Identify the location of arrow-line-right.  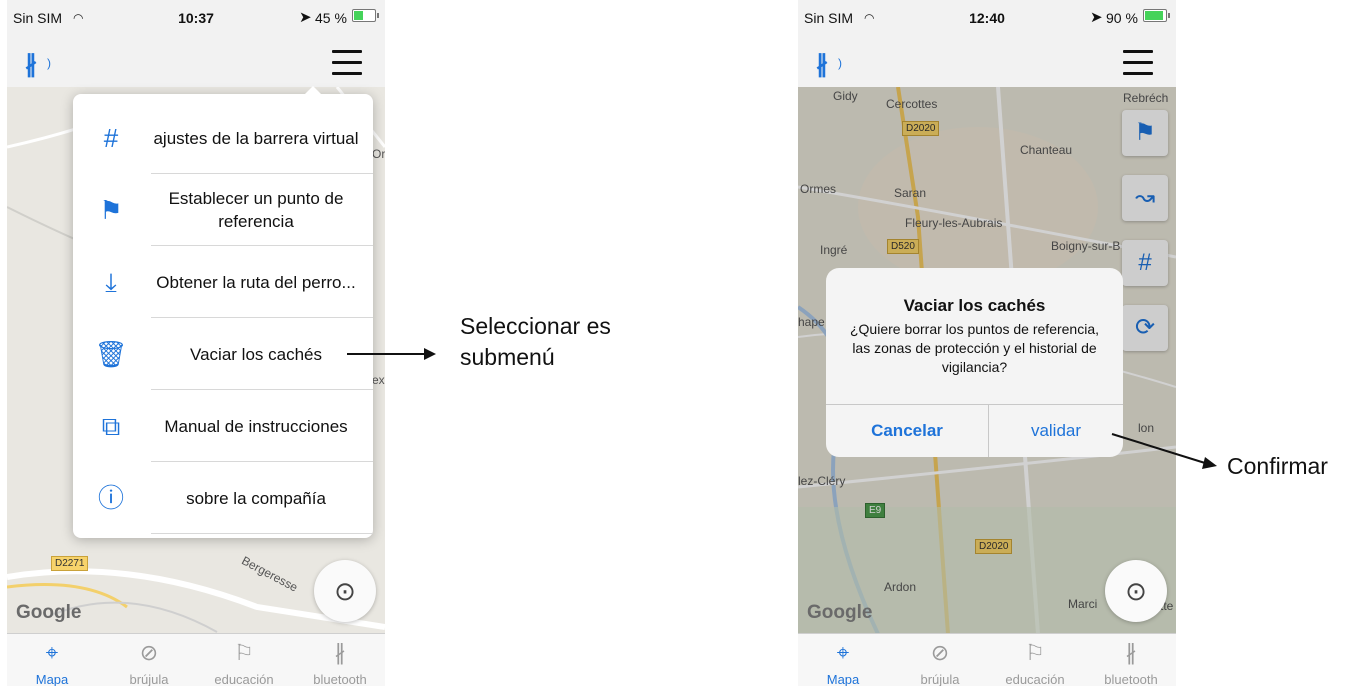
(1158, 448).